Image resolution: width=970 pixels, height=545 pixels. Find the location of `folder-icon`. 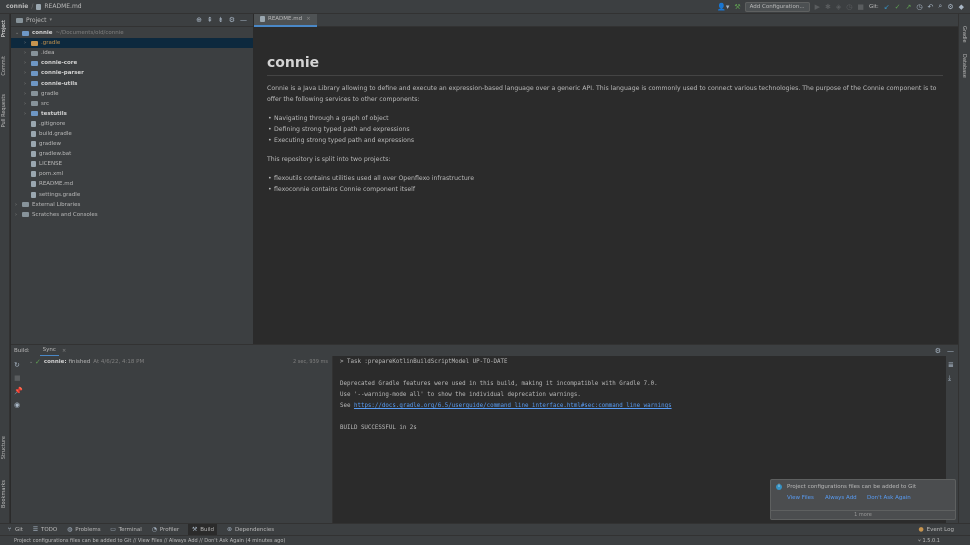

folder-icon is located at coordinates (25, 205).